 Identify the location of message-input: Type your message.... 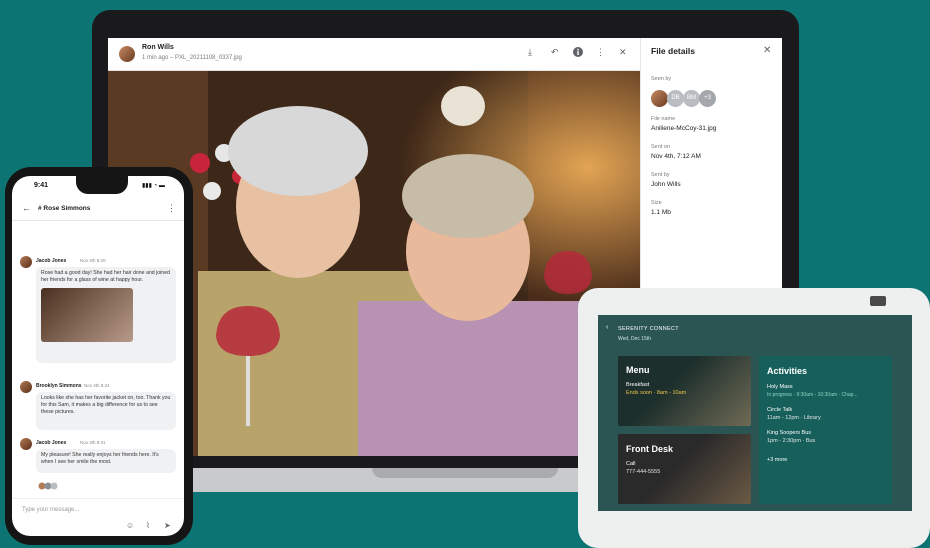
(50, 510).